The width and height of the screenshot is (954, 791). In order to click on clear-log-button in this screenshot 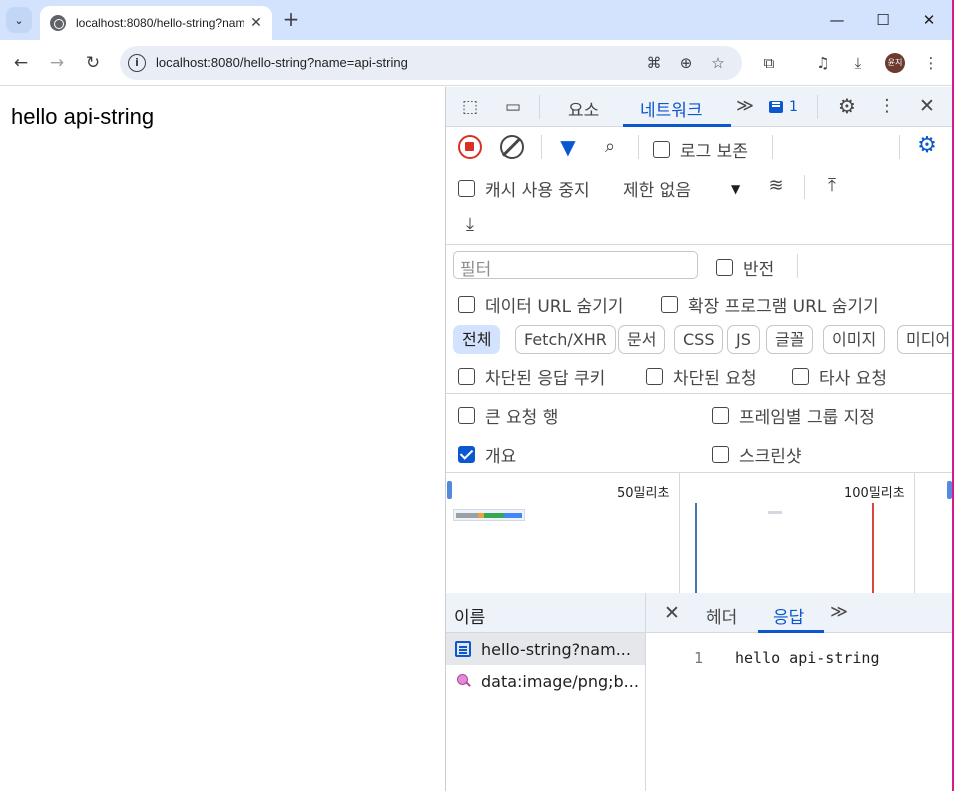, I will do `click(512, 147)`.